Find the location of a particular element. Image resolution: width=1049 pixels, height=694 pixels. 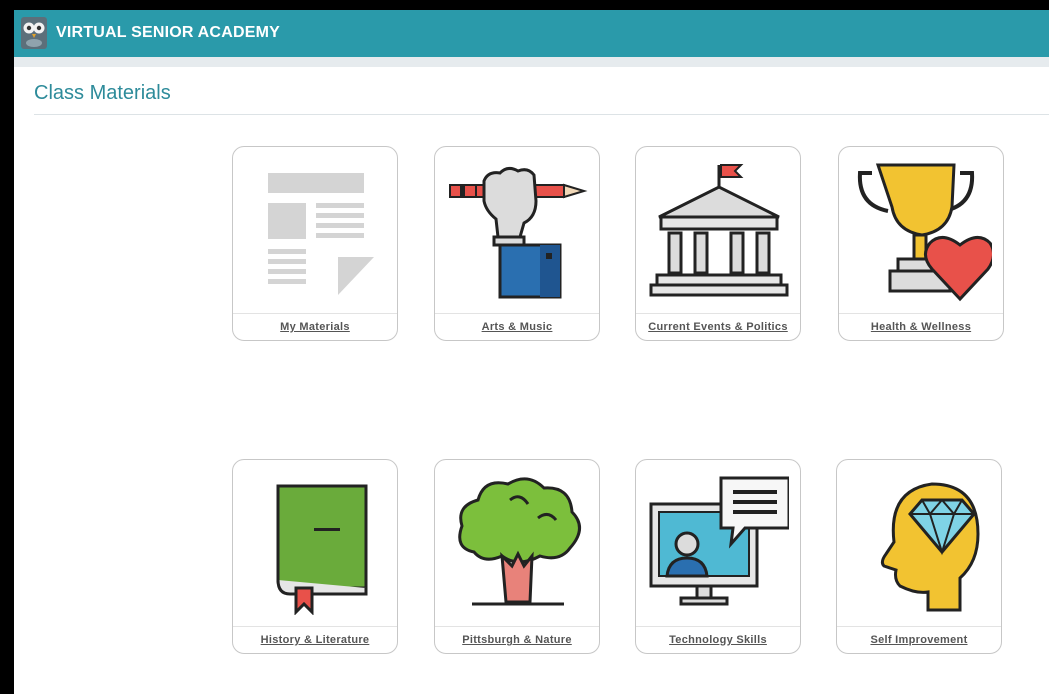

tile-self-improvement: Self Improvement is located at coordinates (919, 556).